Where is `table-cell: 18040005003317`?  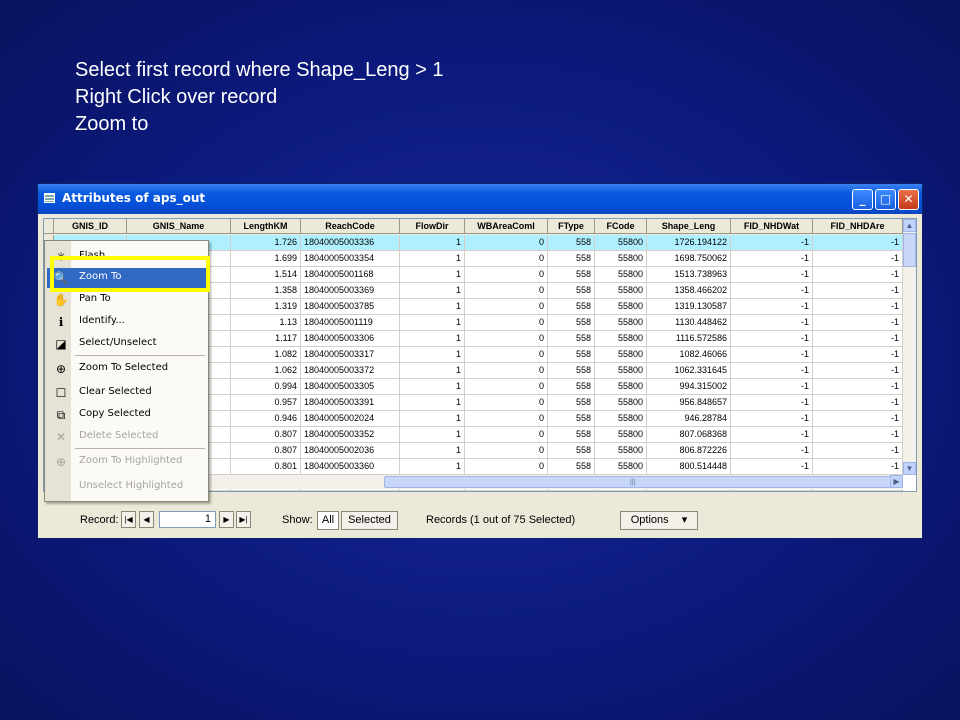 table-cell: 18040005003317 is located at coordinates (350, 355).